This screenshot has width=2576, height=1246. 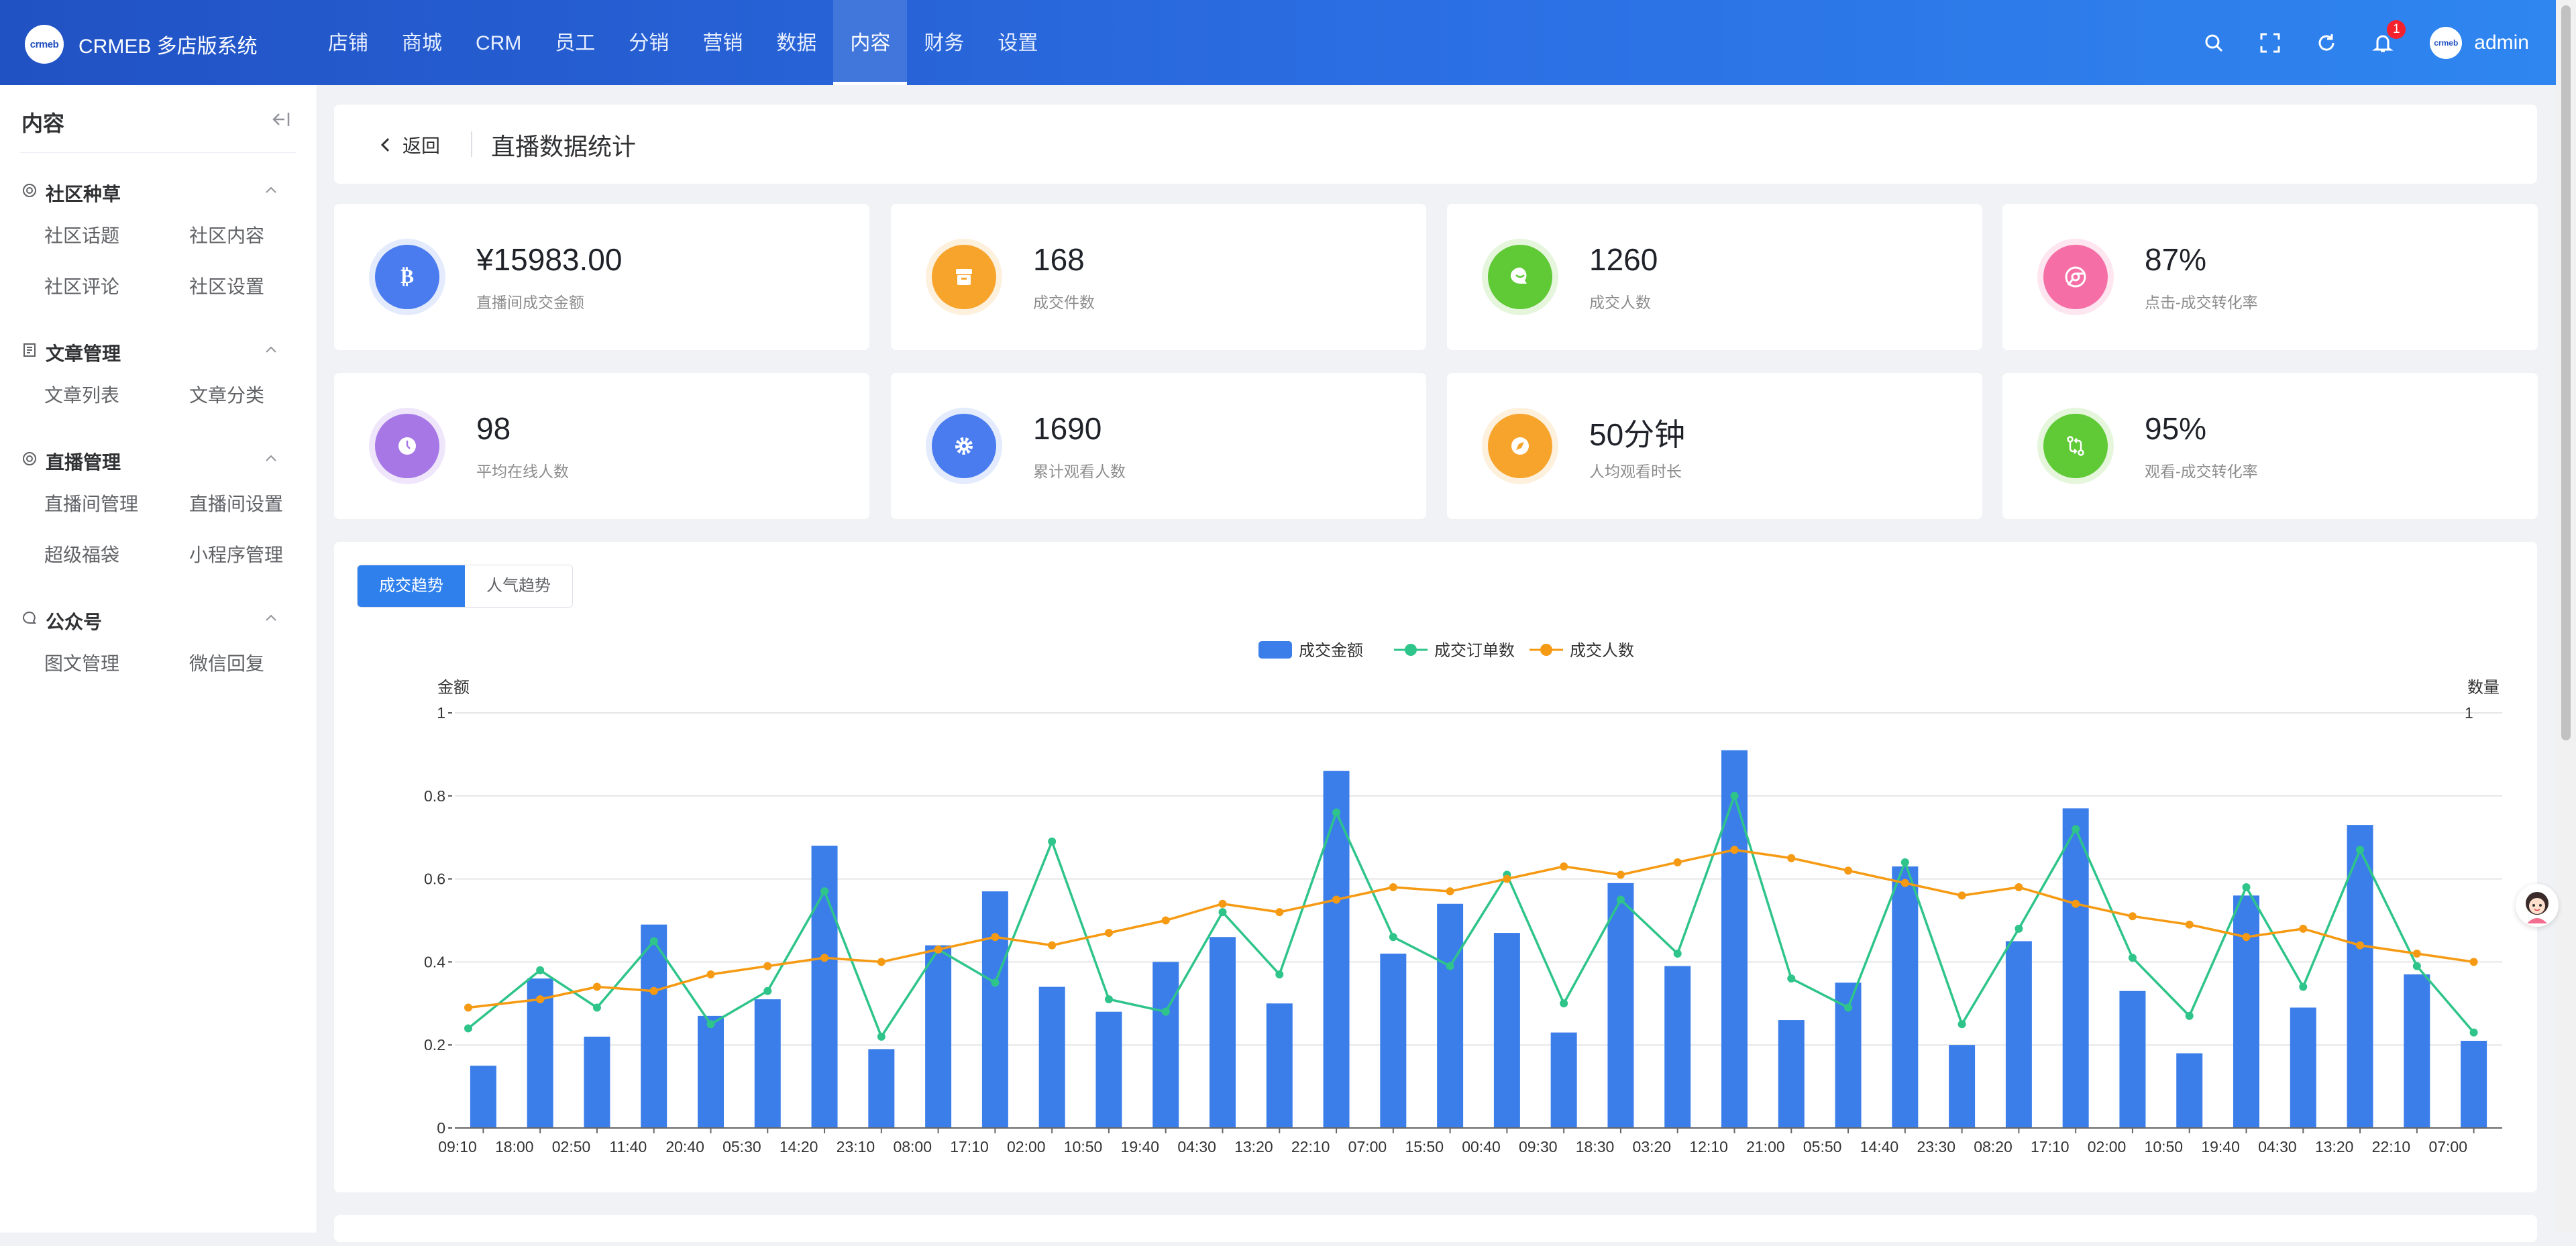 What do you see at coordinates (116, 555) in the screenshot?
I see `sidebar-item: 超级福袋` at bounding box center [116, 555].